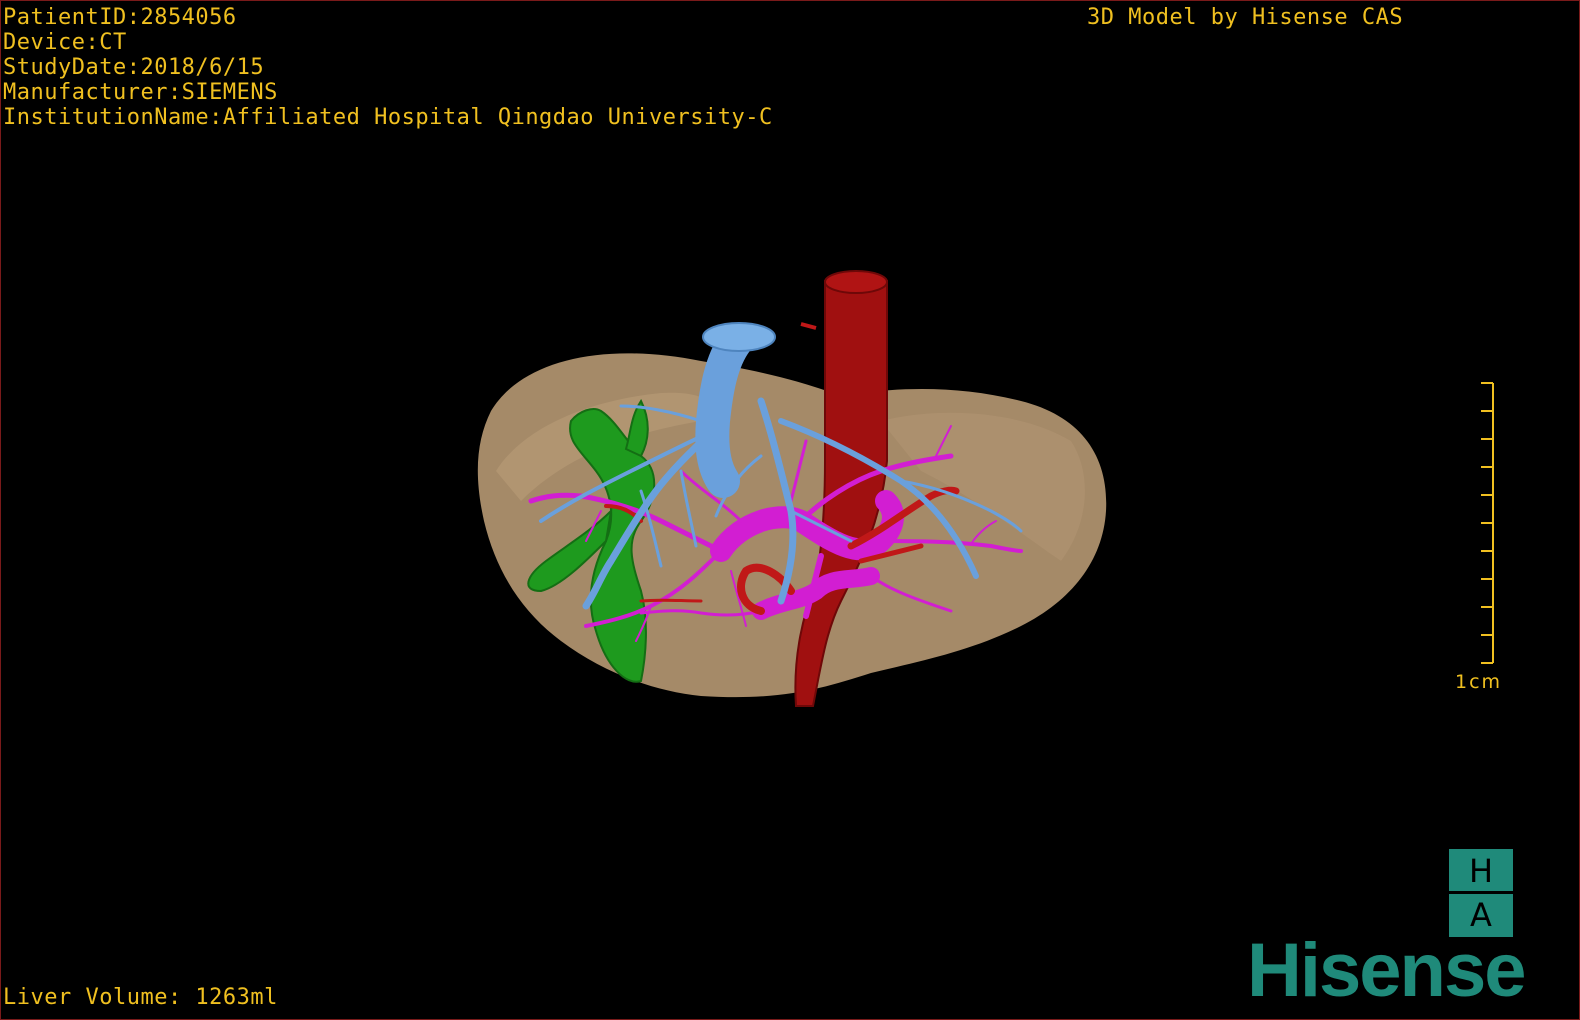 Image resolution: width=1580 pixels, height=1020 pixels. Describe the element at coordinates (1479, 682) in the screenshot. I see `scale-bar-label: 1cm` at that location.